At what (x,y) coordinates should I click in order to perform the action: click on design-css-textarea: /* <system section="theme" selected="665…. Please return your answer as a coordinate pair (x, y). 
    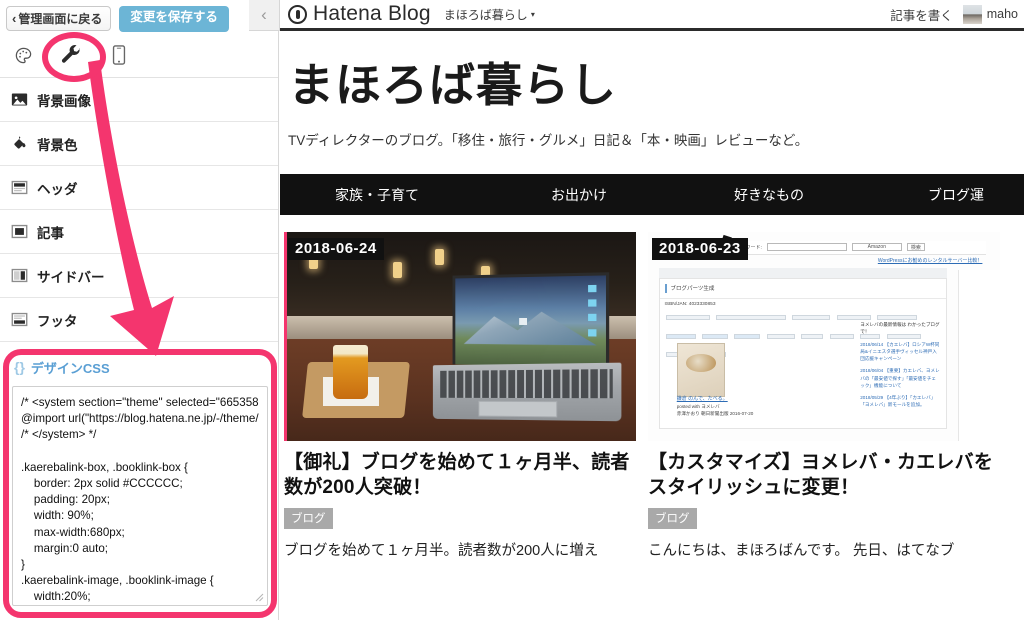
    Looking at the image, I should click on (140, 496).